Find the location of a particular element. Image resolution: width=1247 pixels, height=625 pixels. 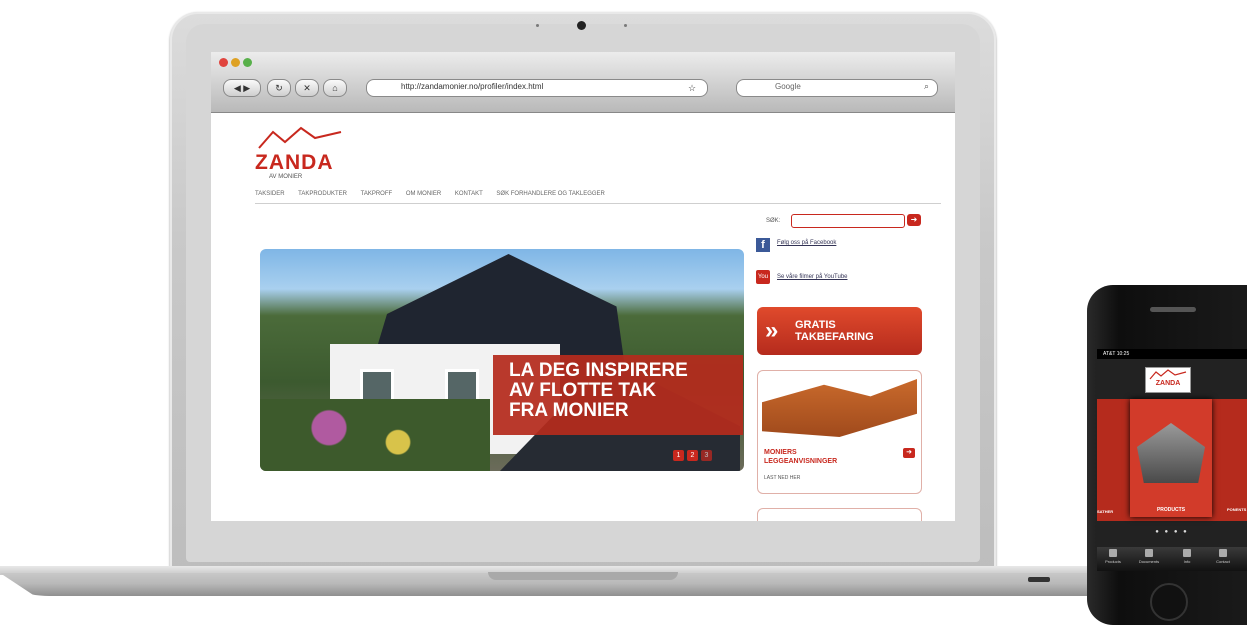

hero-pager-dot: 3 is located at coordinates (706, 455).